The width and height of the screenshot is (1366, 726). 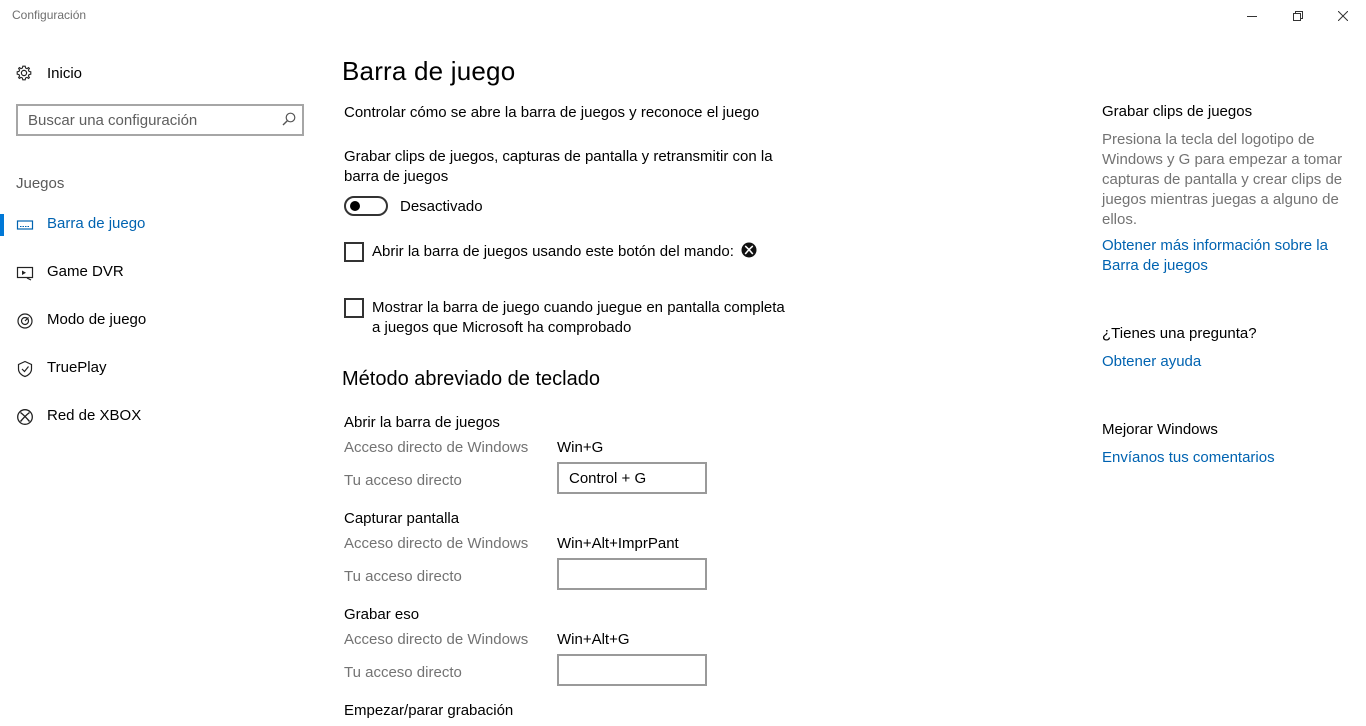 What do you see at coordinates (618, 543) in the screenshot?
I see `windows-shortcut-value: Win+Alt+ImprPant` at bounding box center [618, 543].